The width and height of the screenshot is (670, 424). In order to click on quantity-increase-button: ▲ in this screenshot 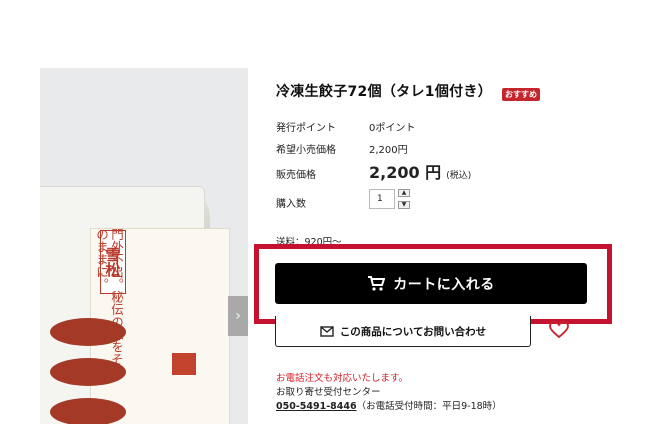, I will do `click(404, 193)`.